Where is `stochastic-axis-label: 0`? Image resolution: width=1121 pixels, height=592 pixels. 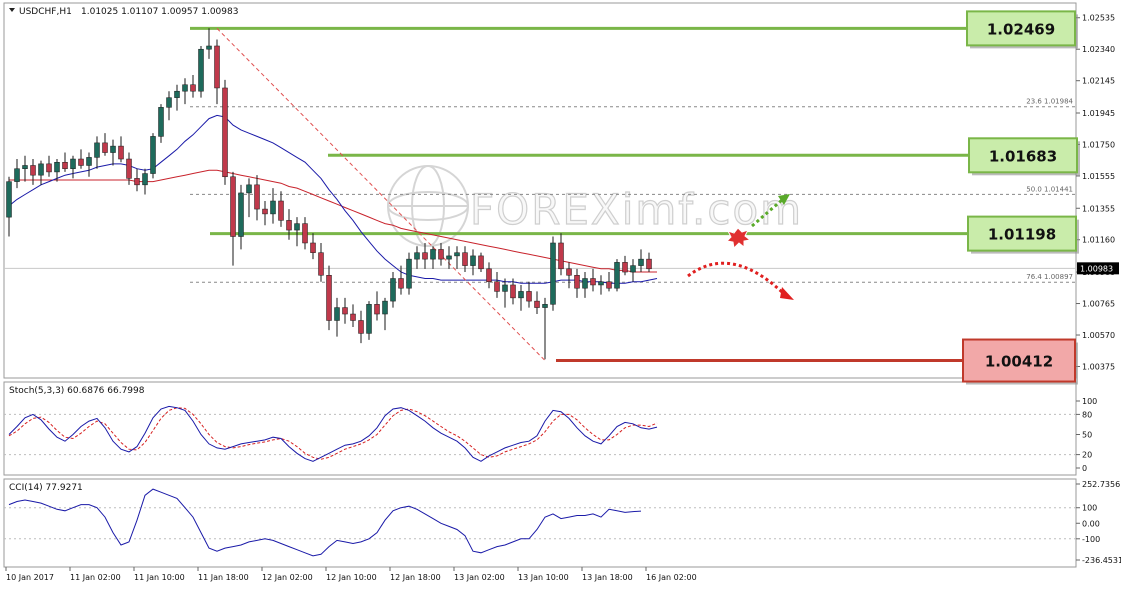 stochastic-axis-label: 0 is located at coordinates (1084, 468).